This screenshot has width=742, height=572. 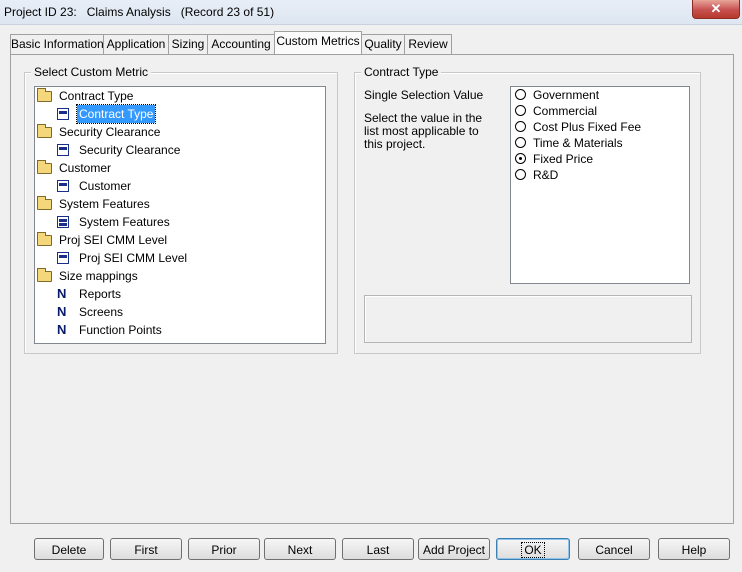 I want to click on first-button: First, so click(x=146, y=549).